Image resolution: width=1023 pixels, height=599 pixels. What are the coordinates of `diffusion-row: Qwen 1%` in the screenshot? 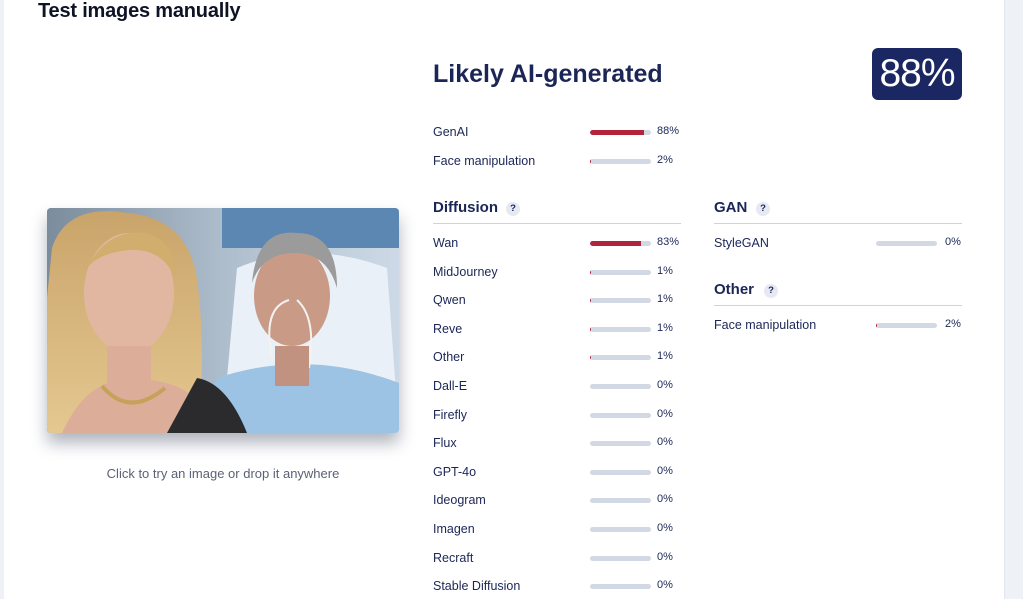 It's located at (563, 301).